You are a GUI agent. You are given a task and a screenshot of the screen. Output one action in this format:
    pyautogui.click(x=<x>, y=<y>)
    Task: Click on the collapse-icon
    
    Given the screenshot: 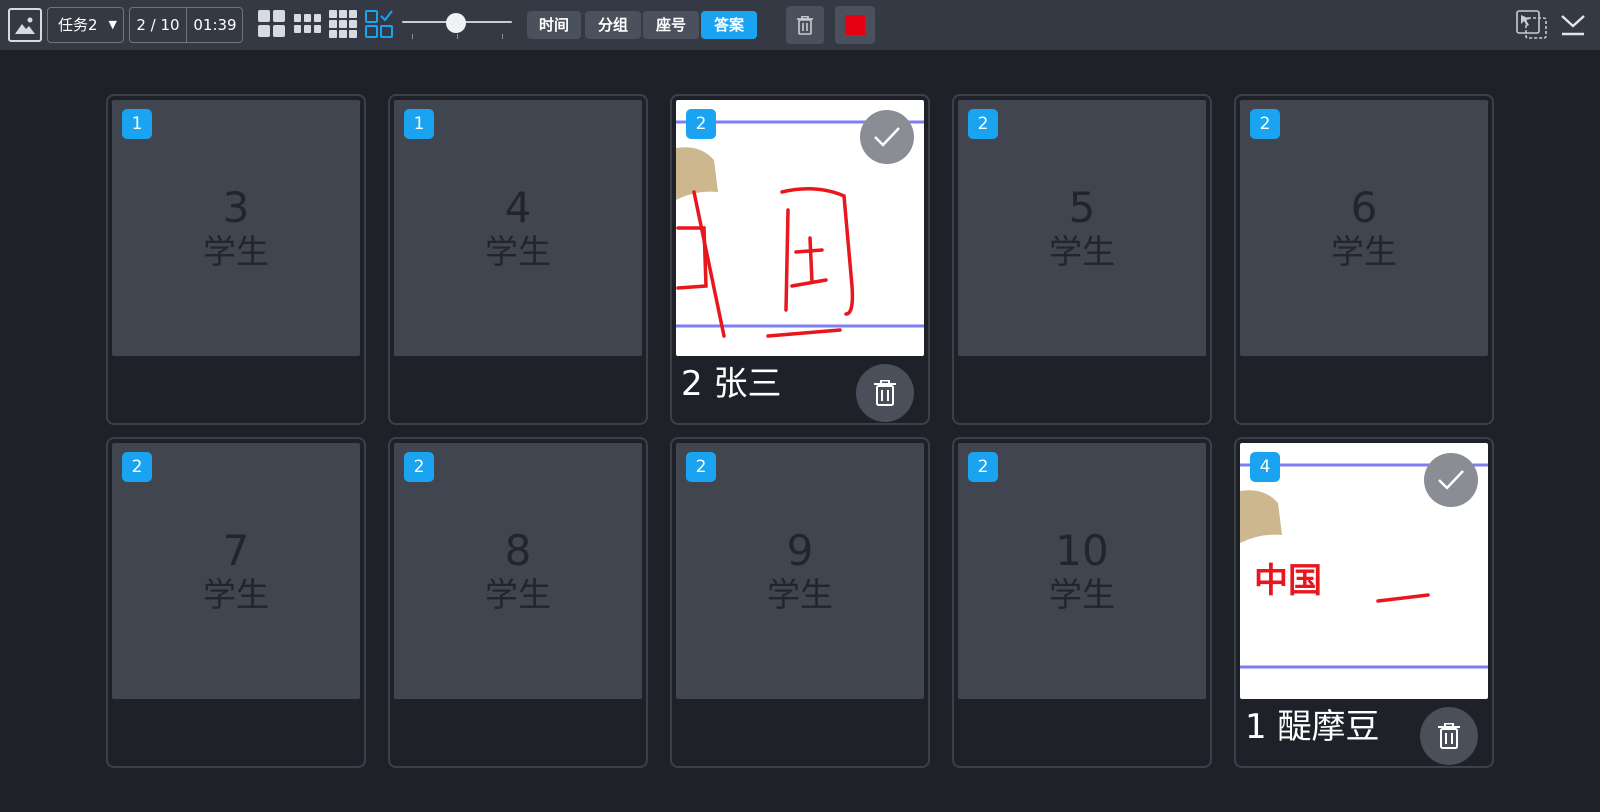 What is the action you would take?
    pyautogui.click(x=1573, y=27)
    